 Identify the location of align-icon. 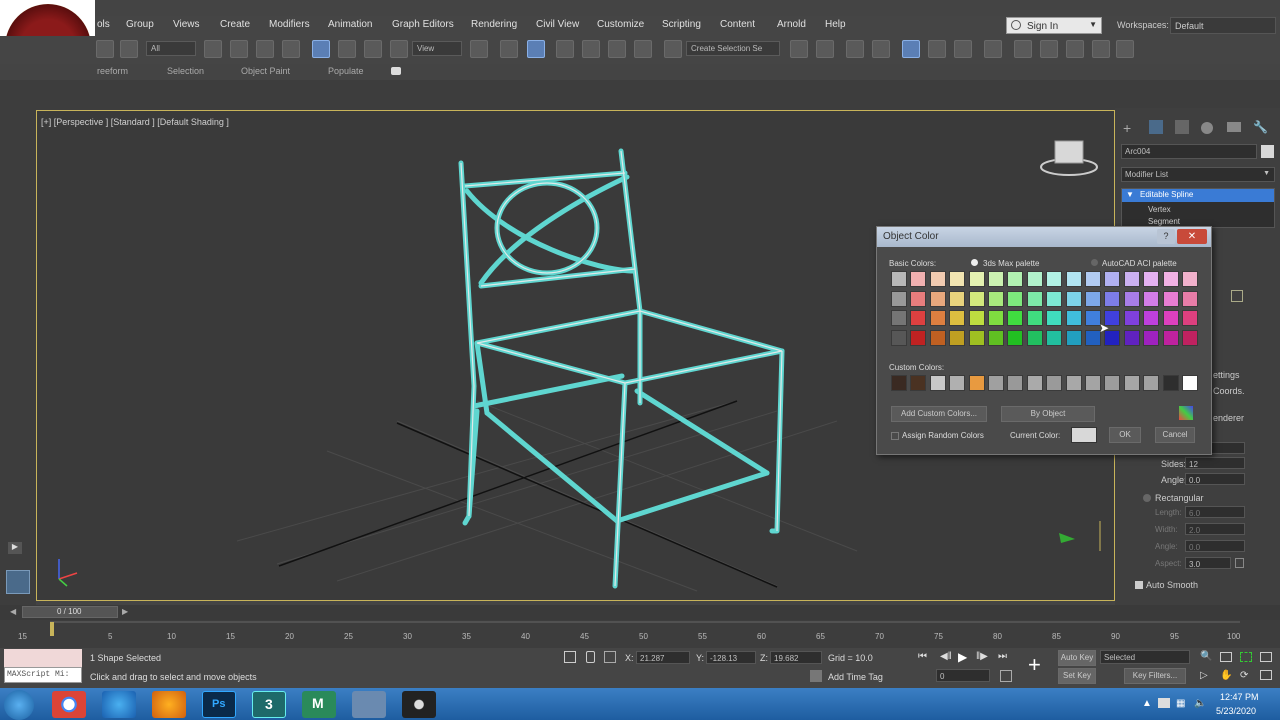
(825, 49).